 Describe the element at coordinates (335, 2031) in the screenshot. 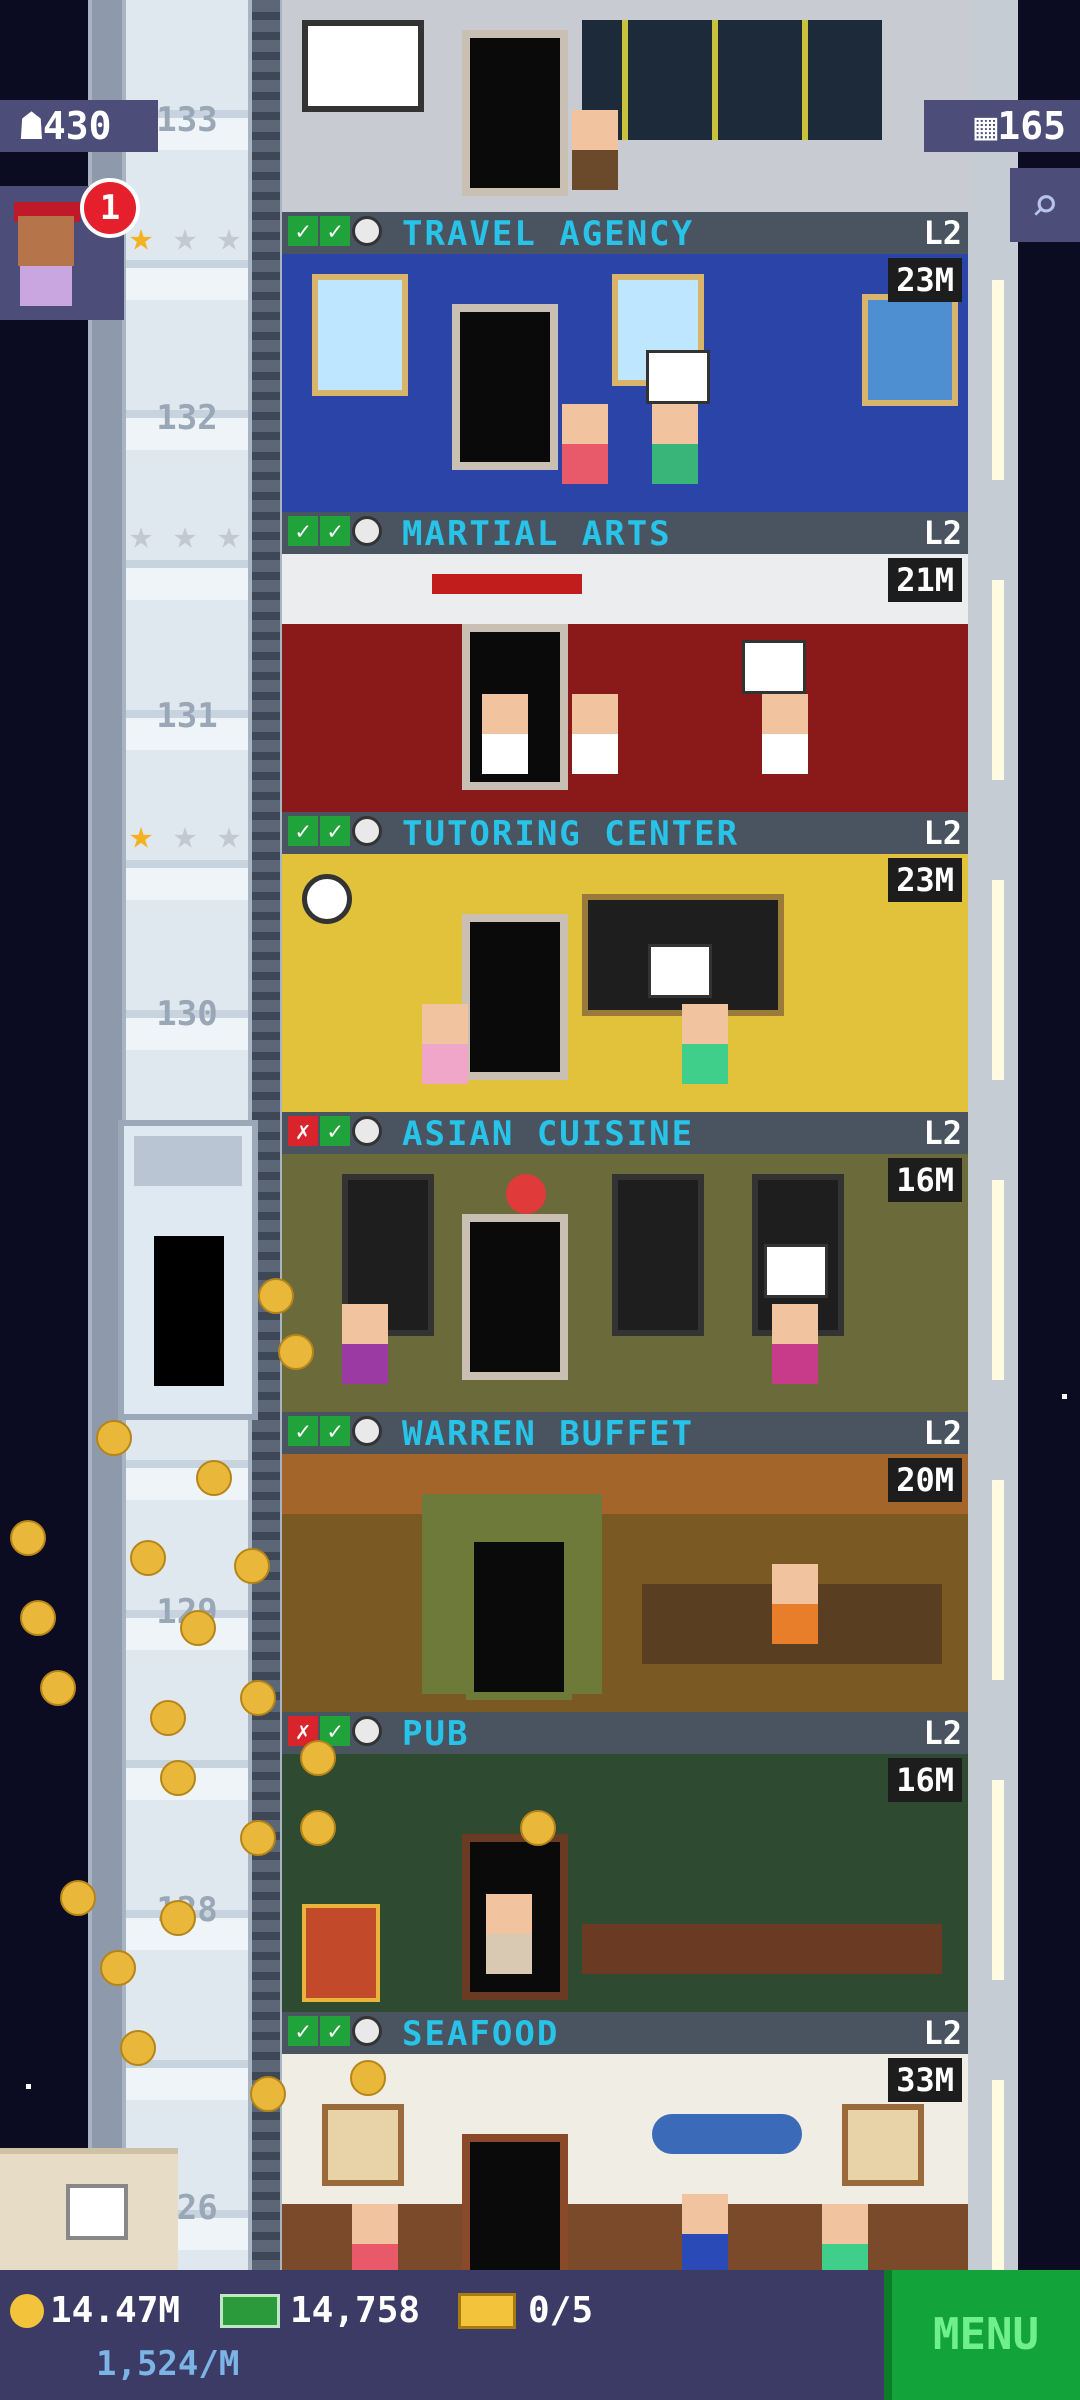

I see `floor-status-icons: ✓ ✓` at that location.